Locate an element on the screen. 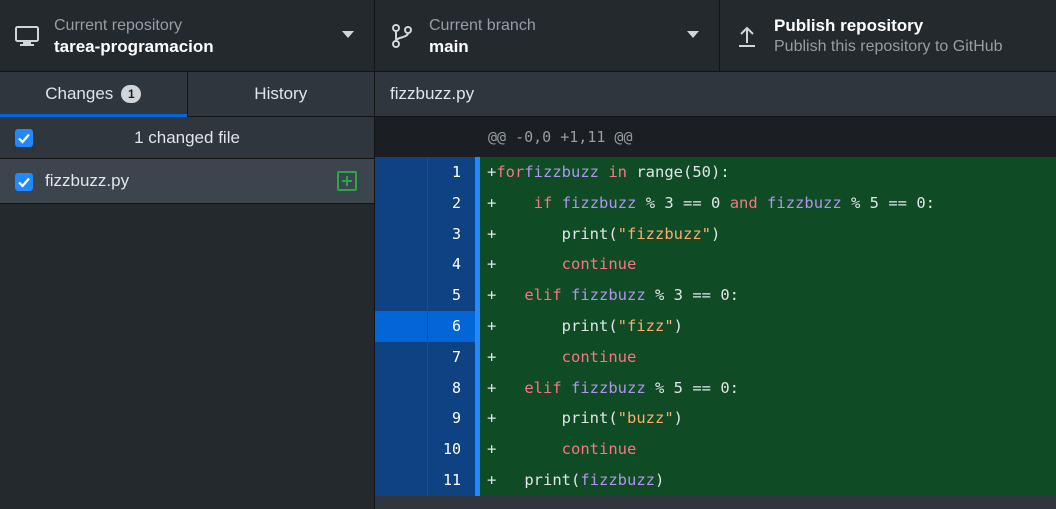 The width and height of the screenshot is (1056, 509). new-line-number: 9 is located at coordinates (454, 419).